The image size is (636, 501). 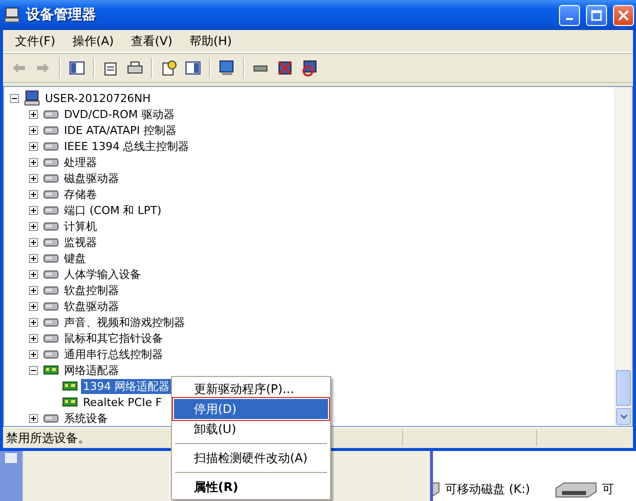 What do you see at coordinates (124, 322) in the screenshot?
I see `tree-item: 声音、视频和游戏控制器` at bounding box center [124, 322].